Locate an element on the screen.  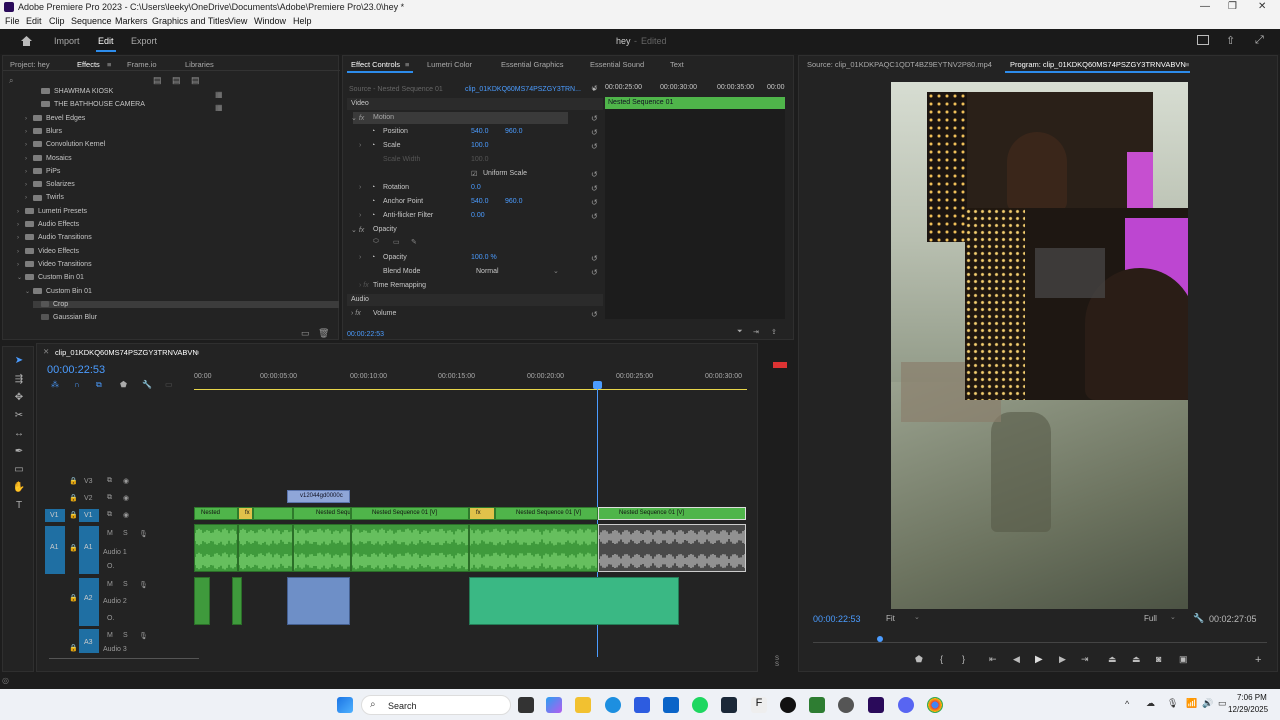
ellipse-mask-icon: ⬭ is located at coordinates (376, 242).